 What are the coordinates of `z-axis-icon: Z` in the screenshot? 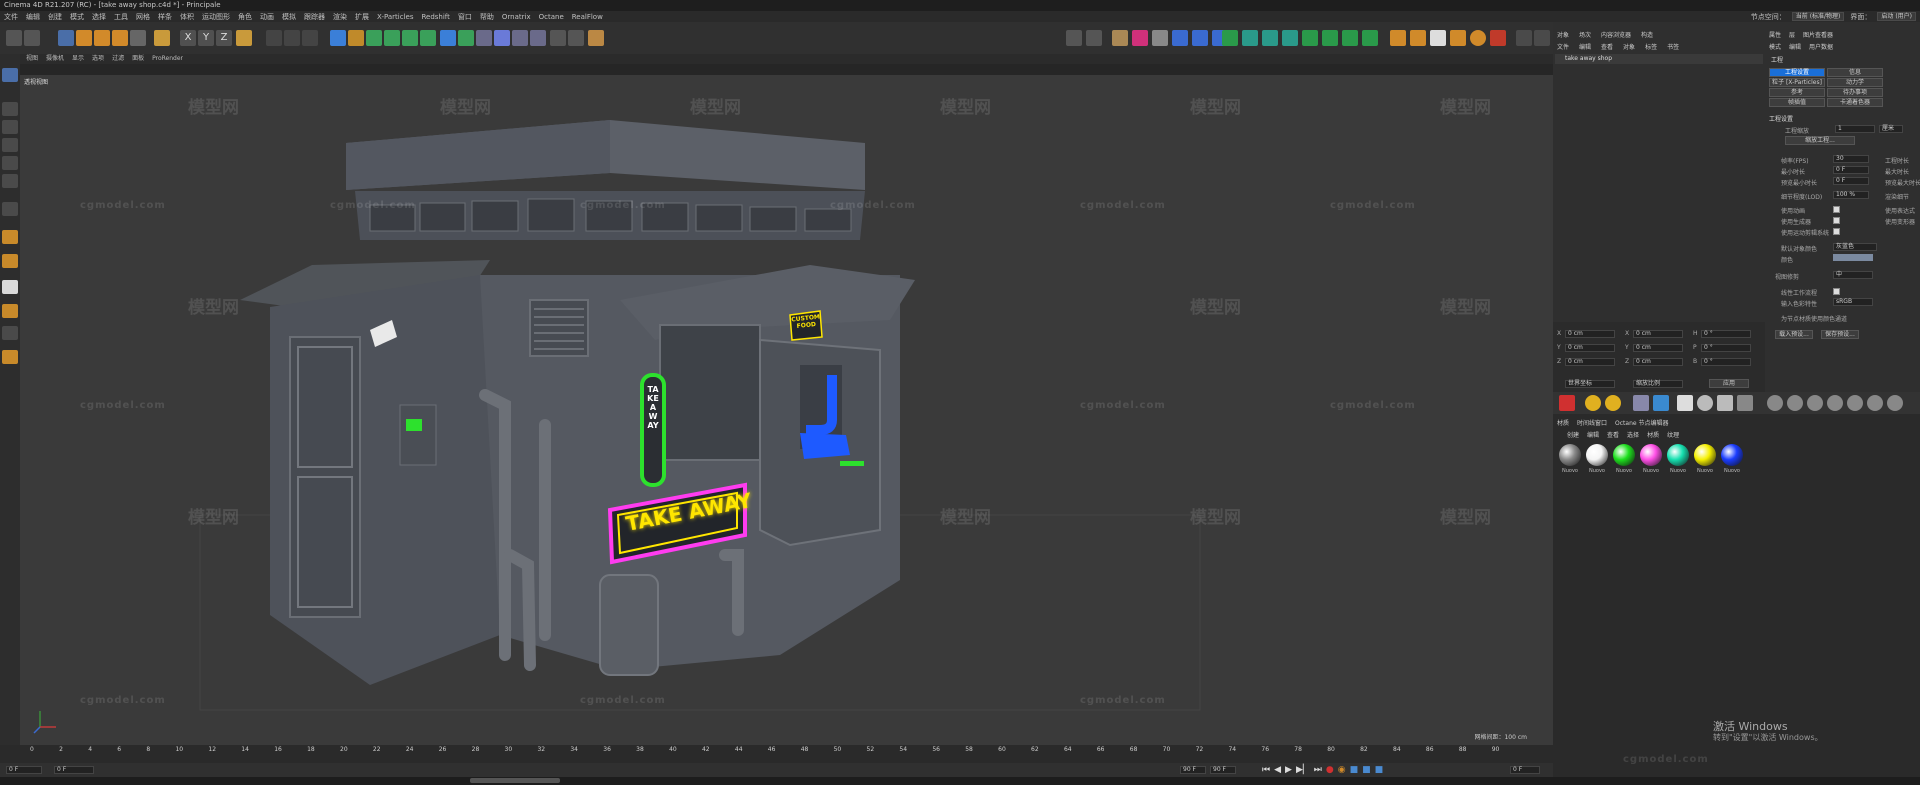 It's located at (224, 38).